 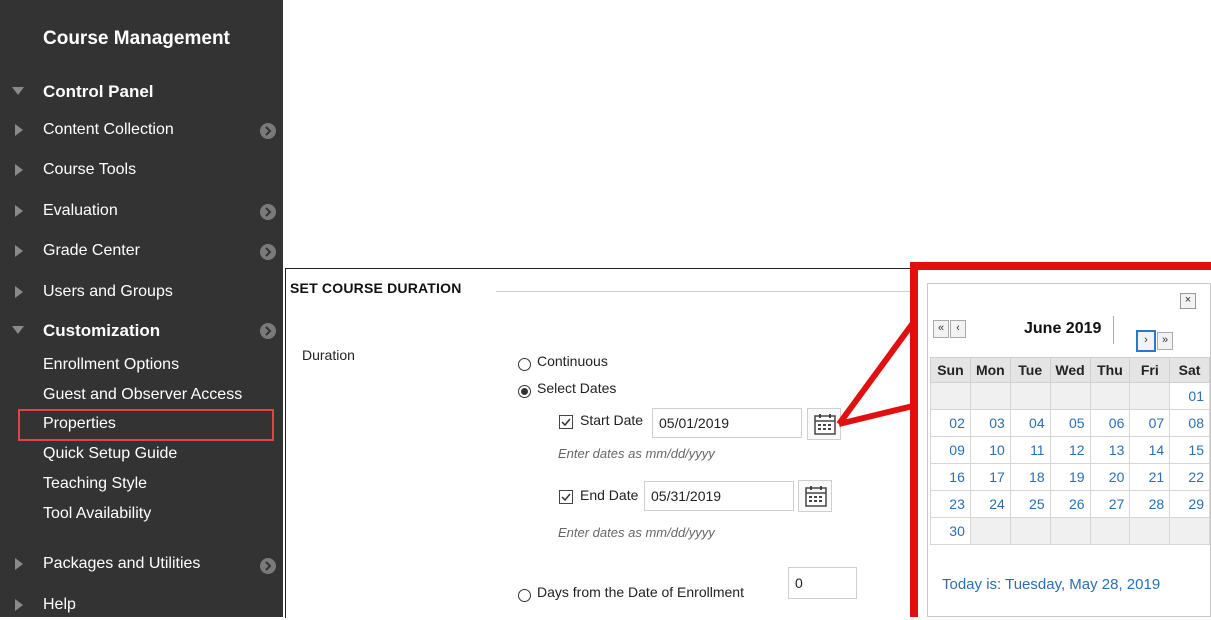 I want to click on sidebar-item-content-collection: Content Collection, so click(x=141, y=131).